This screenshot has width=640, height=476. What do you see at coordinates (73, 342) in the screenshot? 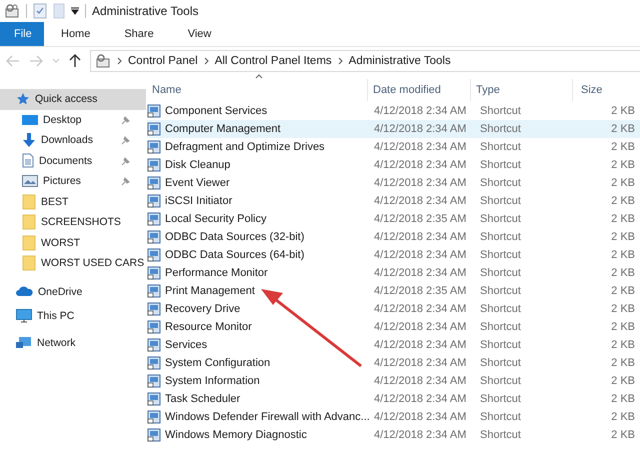
I see `sidebar-item: Network` at bounding box center [73, 342].